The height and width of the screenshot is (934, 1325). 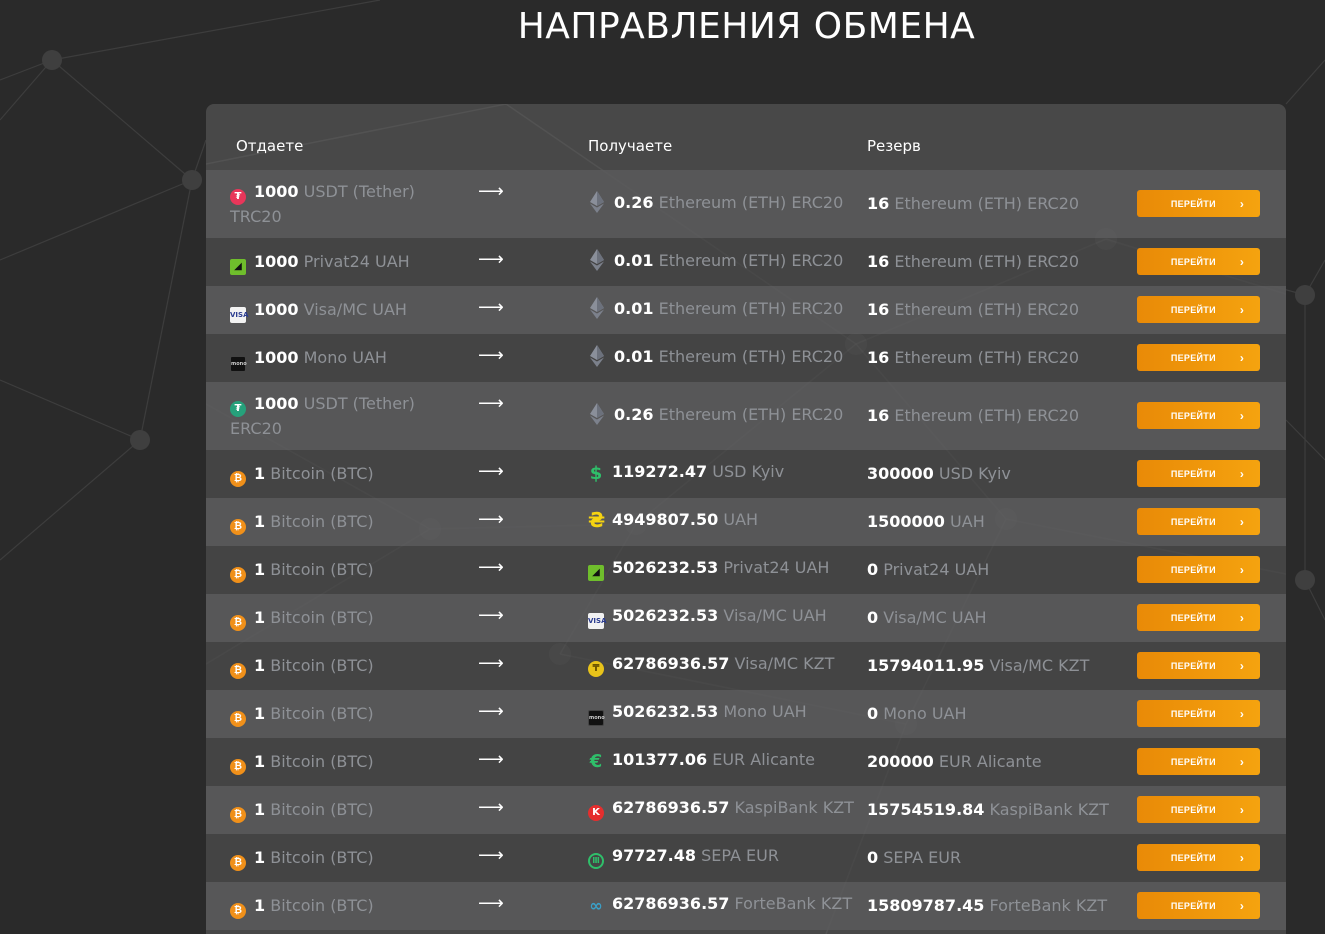 What do you see at coordinates (926, 809) in the screenshot?
I see `reserve-amount: 15754519.84` at bounding box center [926, 809].